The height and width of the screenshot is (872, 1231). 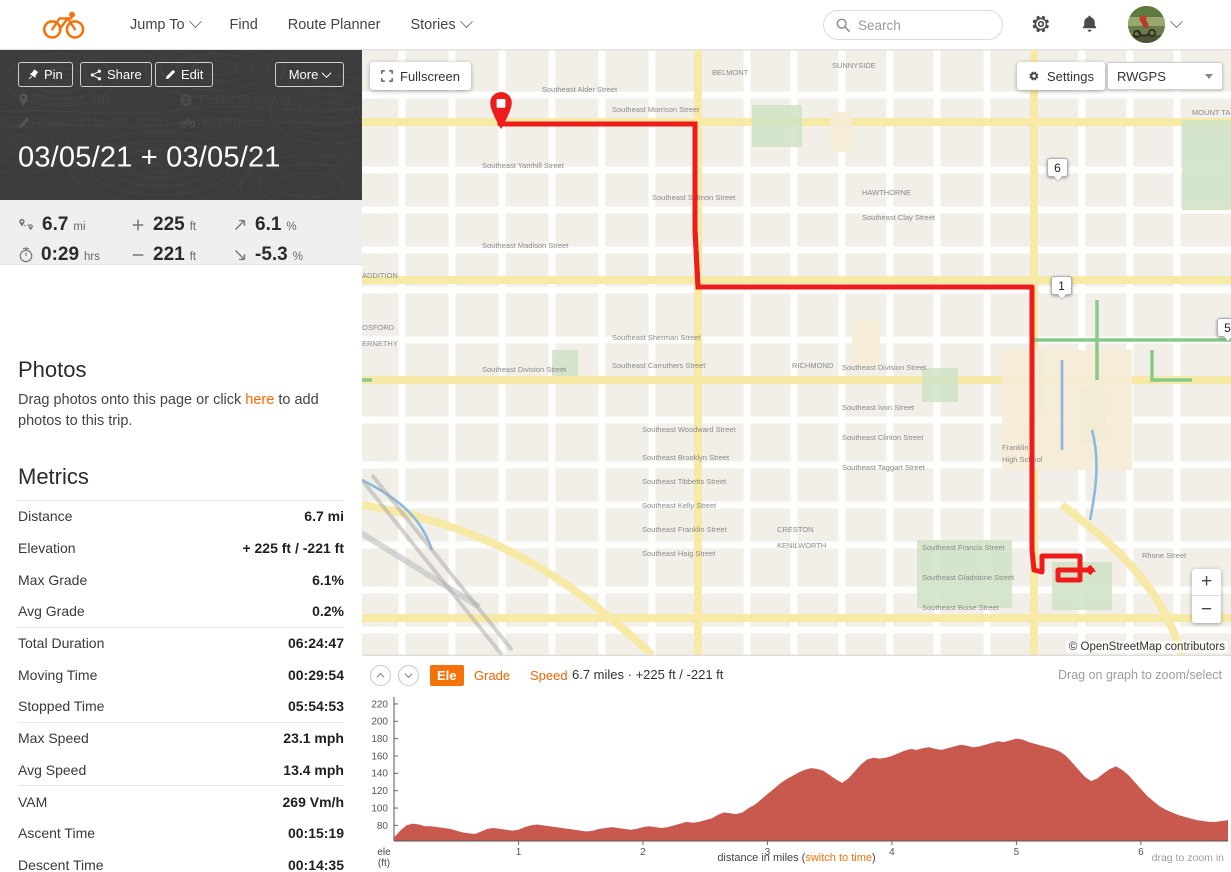 I want to click on search-input, so click(x=918, y=25).